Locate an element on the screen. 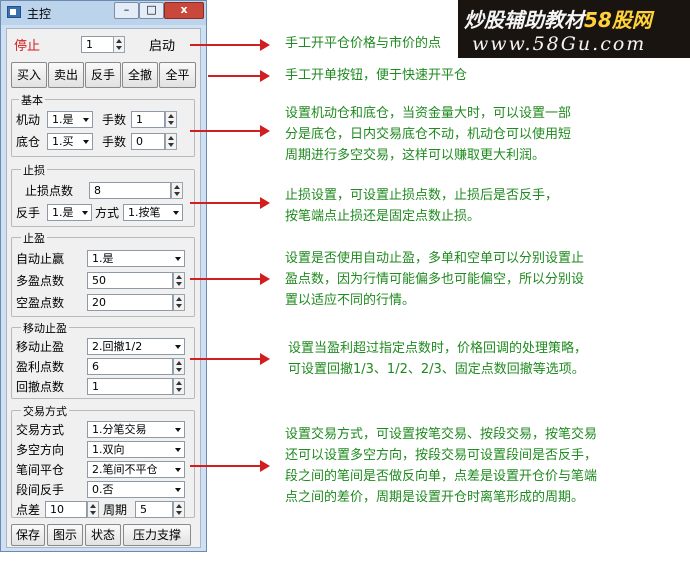 This screenshot has height=564, width=690. save-button: 保存 is located at coordinates (28, 535).